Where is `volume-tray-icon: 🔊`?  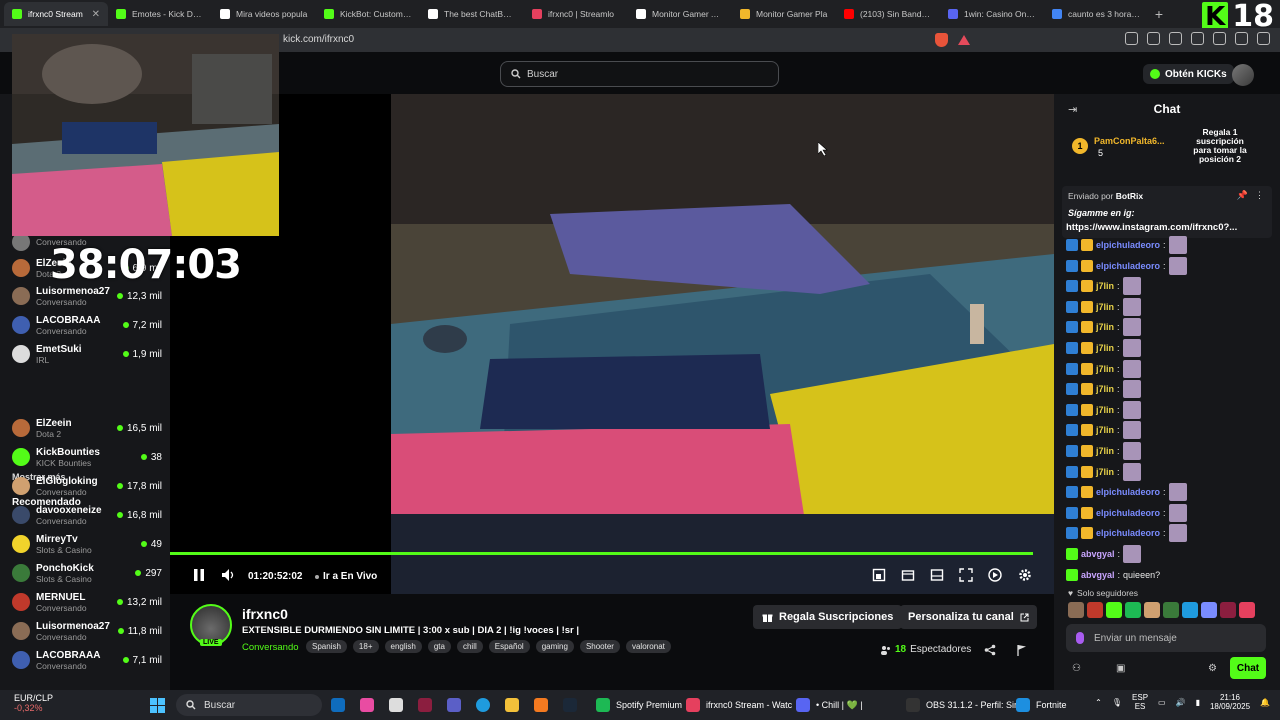 volume-tray-icon: 🔊 is located at coordinates (1181, 702).